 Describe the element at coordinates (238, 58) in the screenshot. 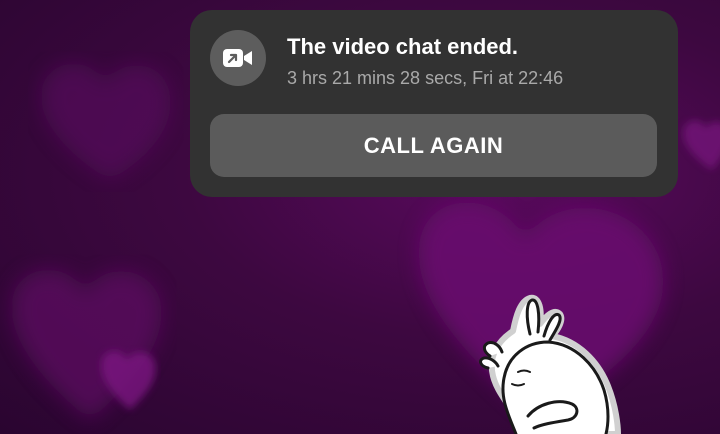

I see `video-call-icon` at that location.